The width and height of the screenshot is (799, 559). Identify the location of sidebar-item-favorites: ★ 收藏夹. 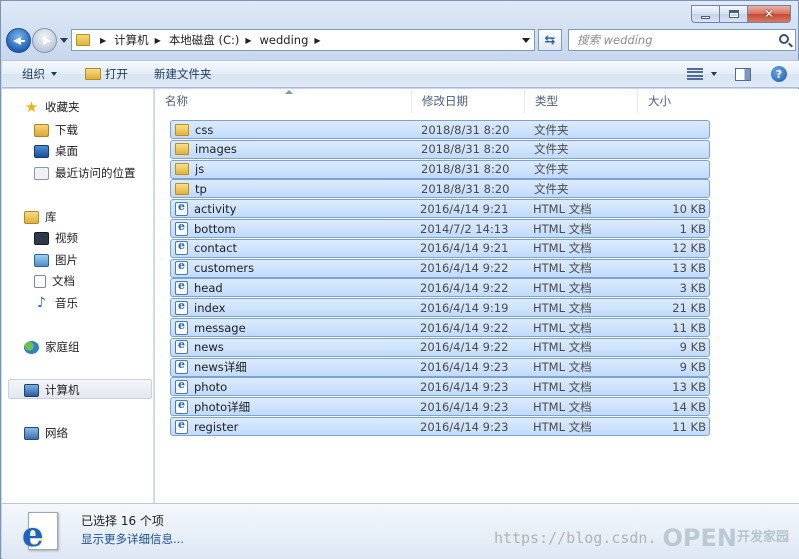
(52, 107).